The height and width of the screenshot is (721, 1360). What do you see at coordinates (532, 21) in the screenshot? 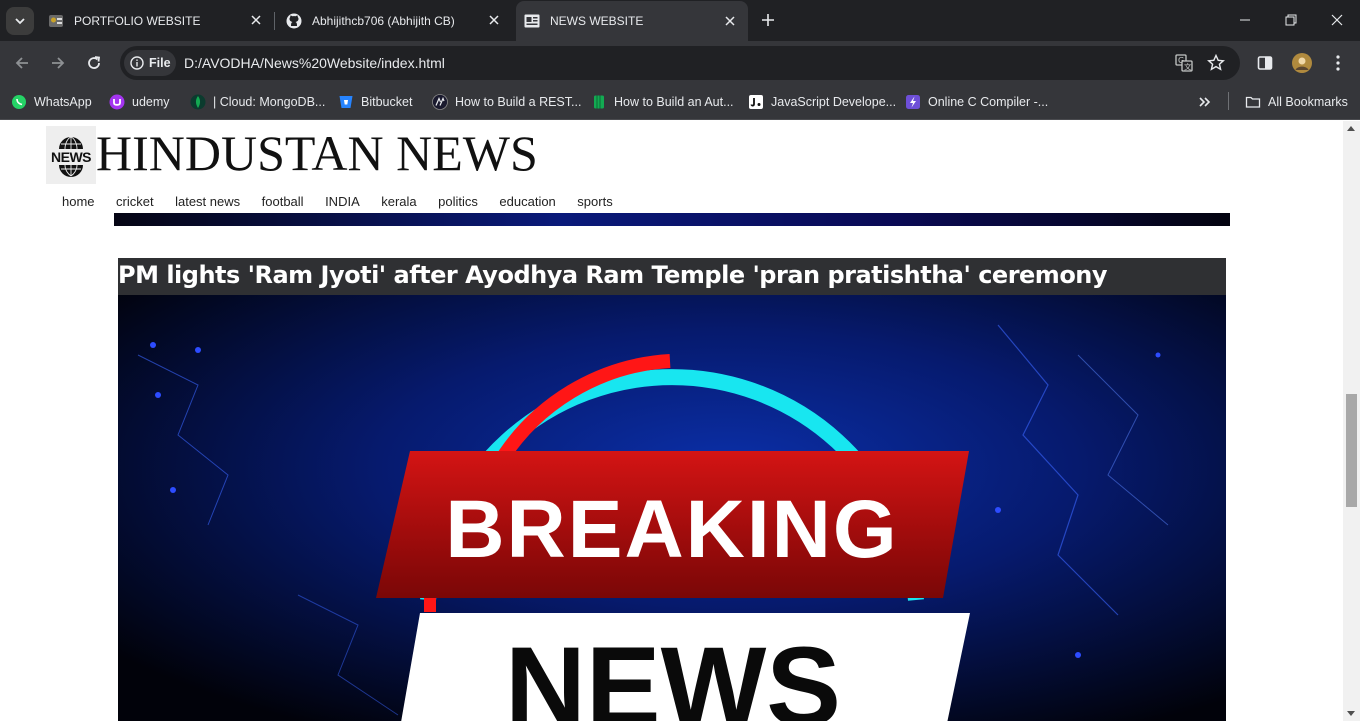
I see `news-favicon-icon` at bounding box center [532, 21].